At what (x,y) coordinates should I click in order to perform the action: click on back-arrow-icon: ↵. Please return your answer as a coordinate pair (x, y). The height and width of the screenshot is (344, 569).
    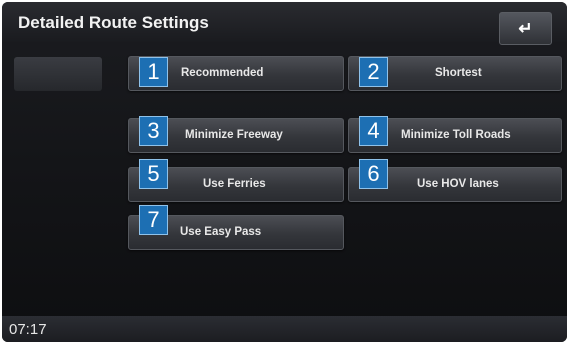
    Looking at the image, I should click on (525, 28).